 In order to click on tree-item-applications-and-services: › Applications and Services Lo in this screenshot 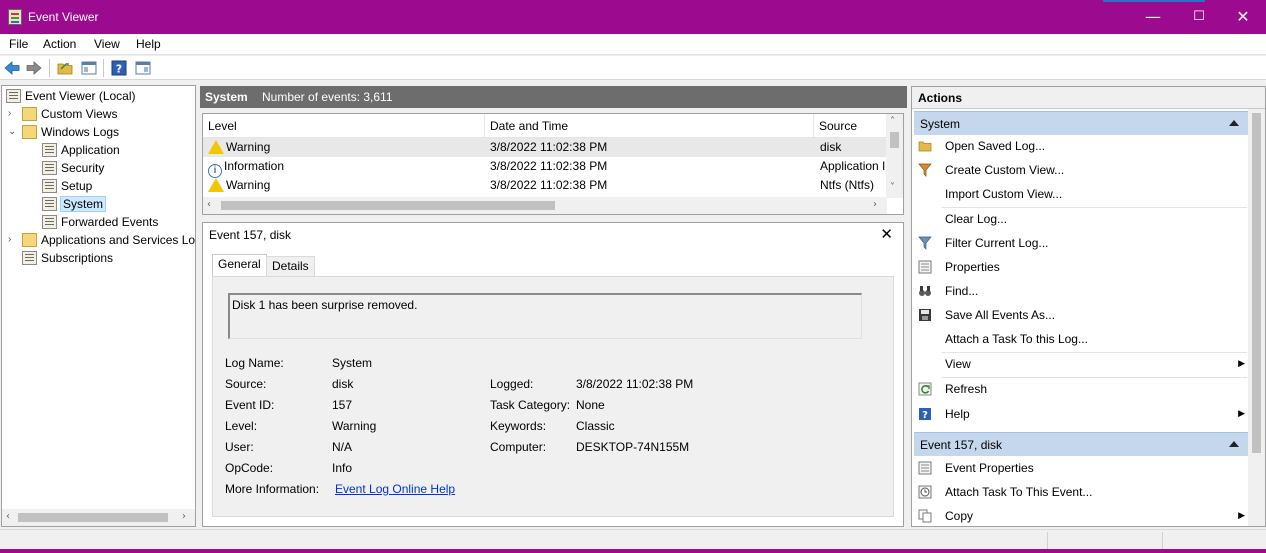, I will do `click(102, 240)`.